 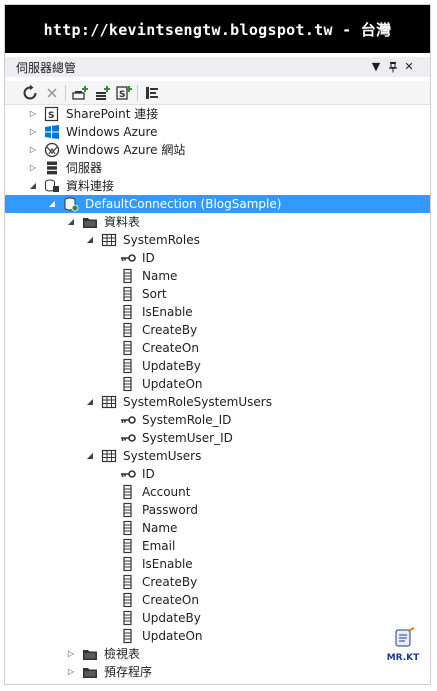 I want to click on mrkt-watermark-logo: MR.KT, so click(x=403, y=653).